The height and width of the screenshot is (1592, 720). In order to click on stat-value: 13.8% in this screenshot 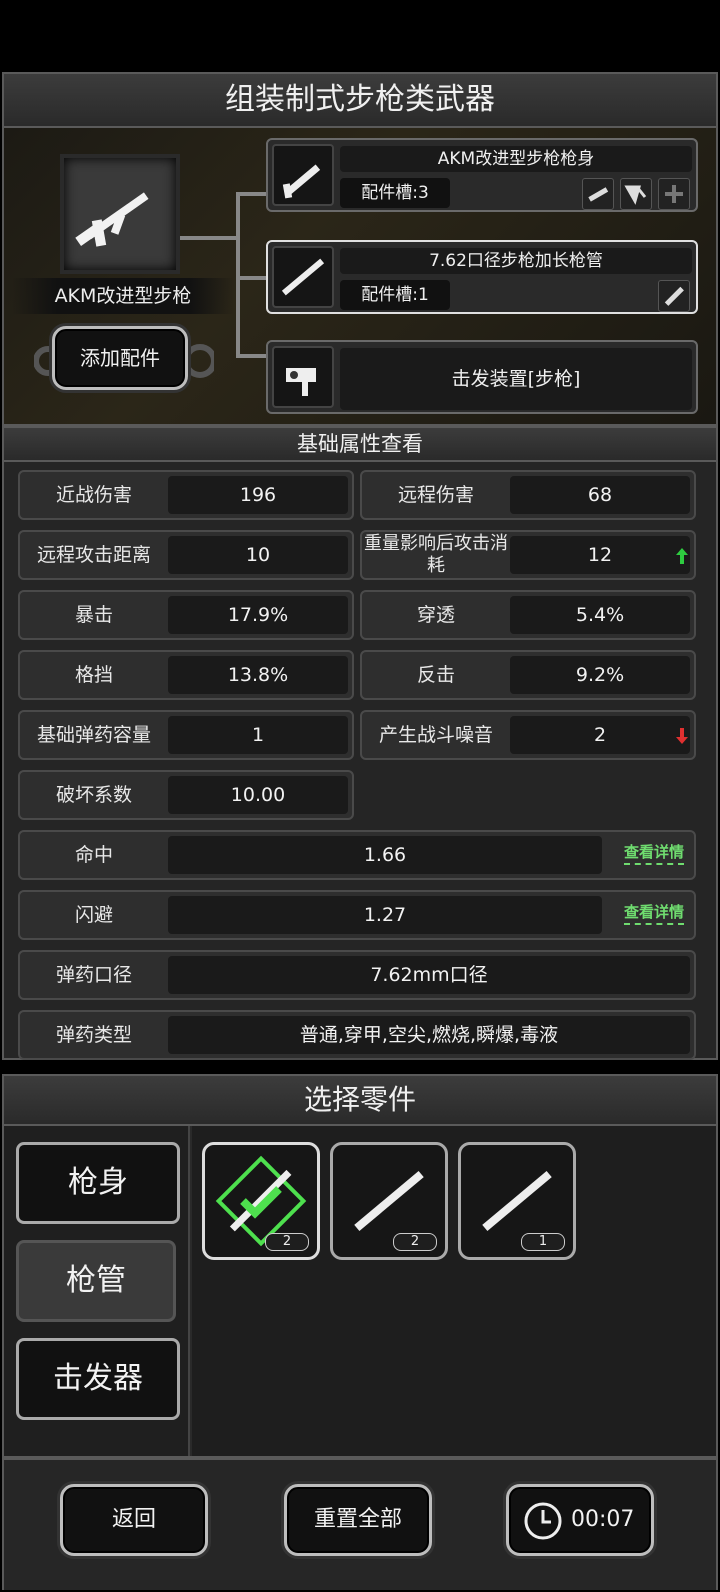, I will do `click(258, 675)`.